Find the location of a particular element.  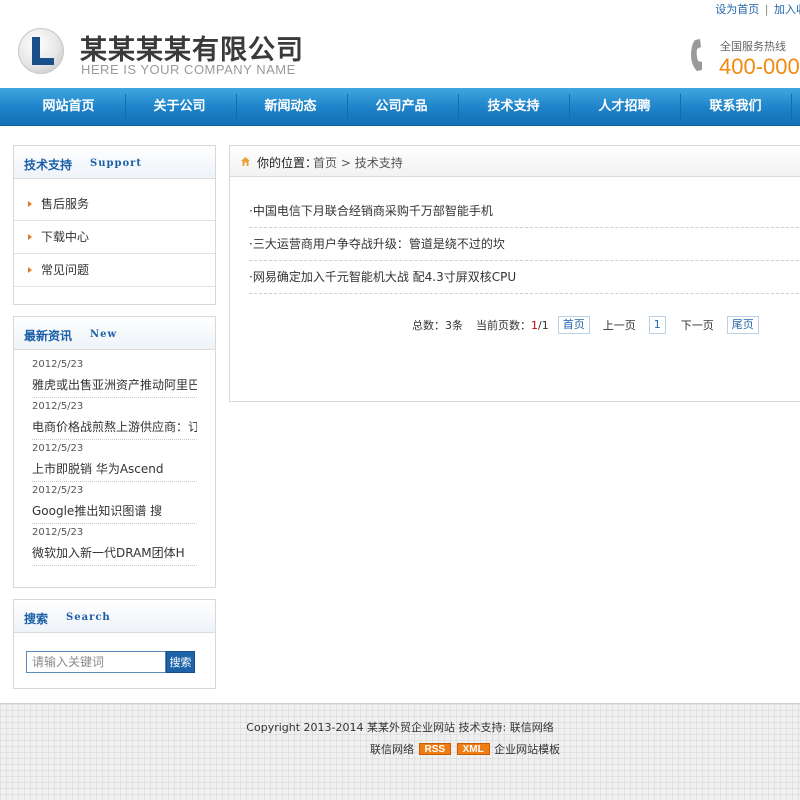

pager-next-button: 下一页 is located at coordinates (697, 325).